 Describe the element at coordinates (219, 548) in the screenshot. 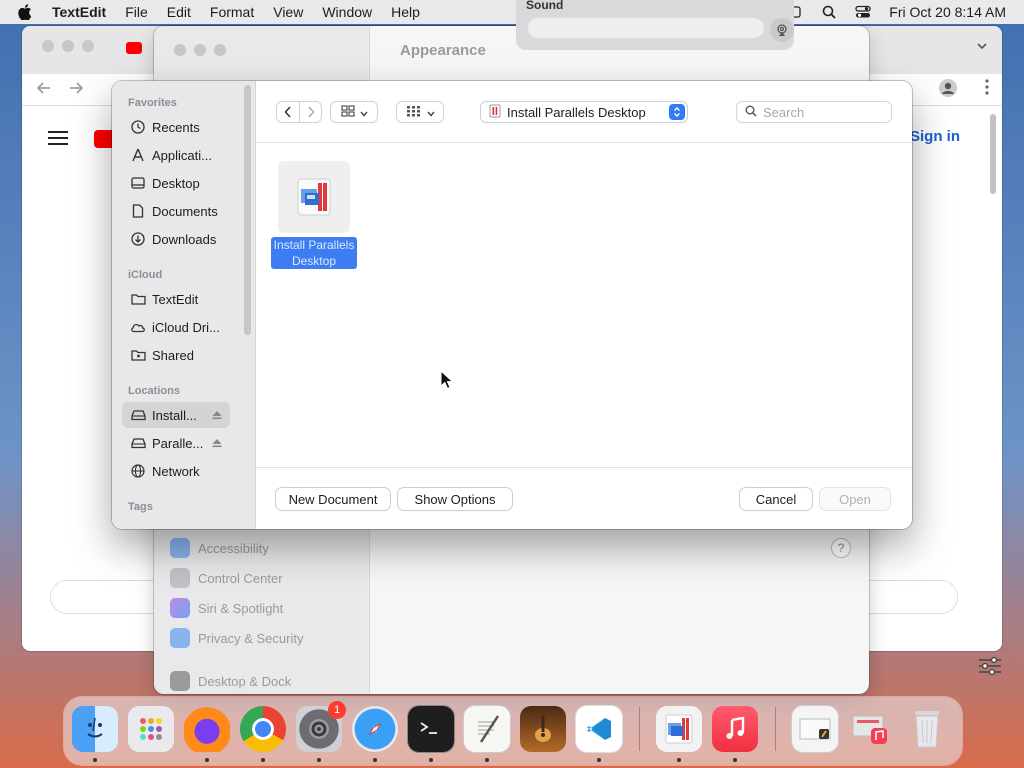

I see `settings-item-accessibility: Accessibility` at that location.